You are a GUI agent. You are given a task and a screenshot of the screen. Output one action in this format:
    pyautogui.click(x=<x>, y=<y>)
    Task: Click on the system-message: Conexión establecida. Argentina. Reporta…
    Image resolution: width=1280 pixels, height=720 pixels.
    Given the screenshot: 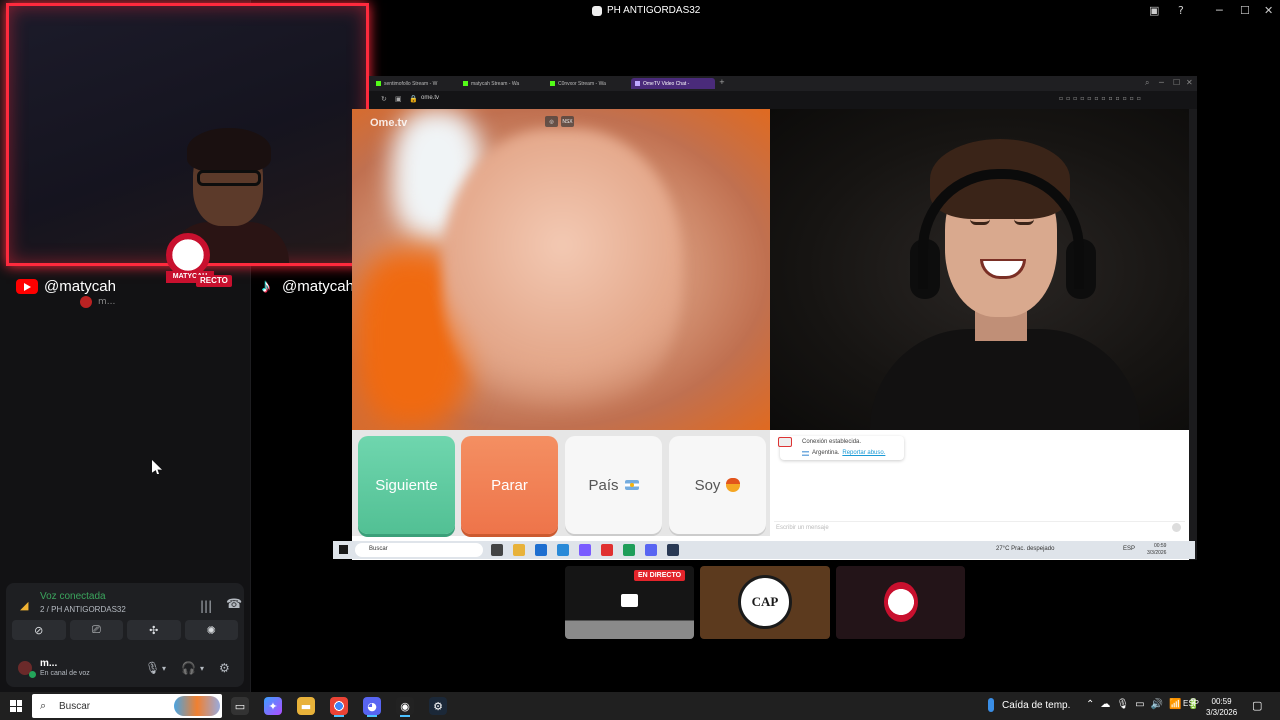 What is the action you would take?
    pyautogui.click(x=841, y=448)
    